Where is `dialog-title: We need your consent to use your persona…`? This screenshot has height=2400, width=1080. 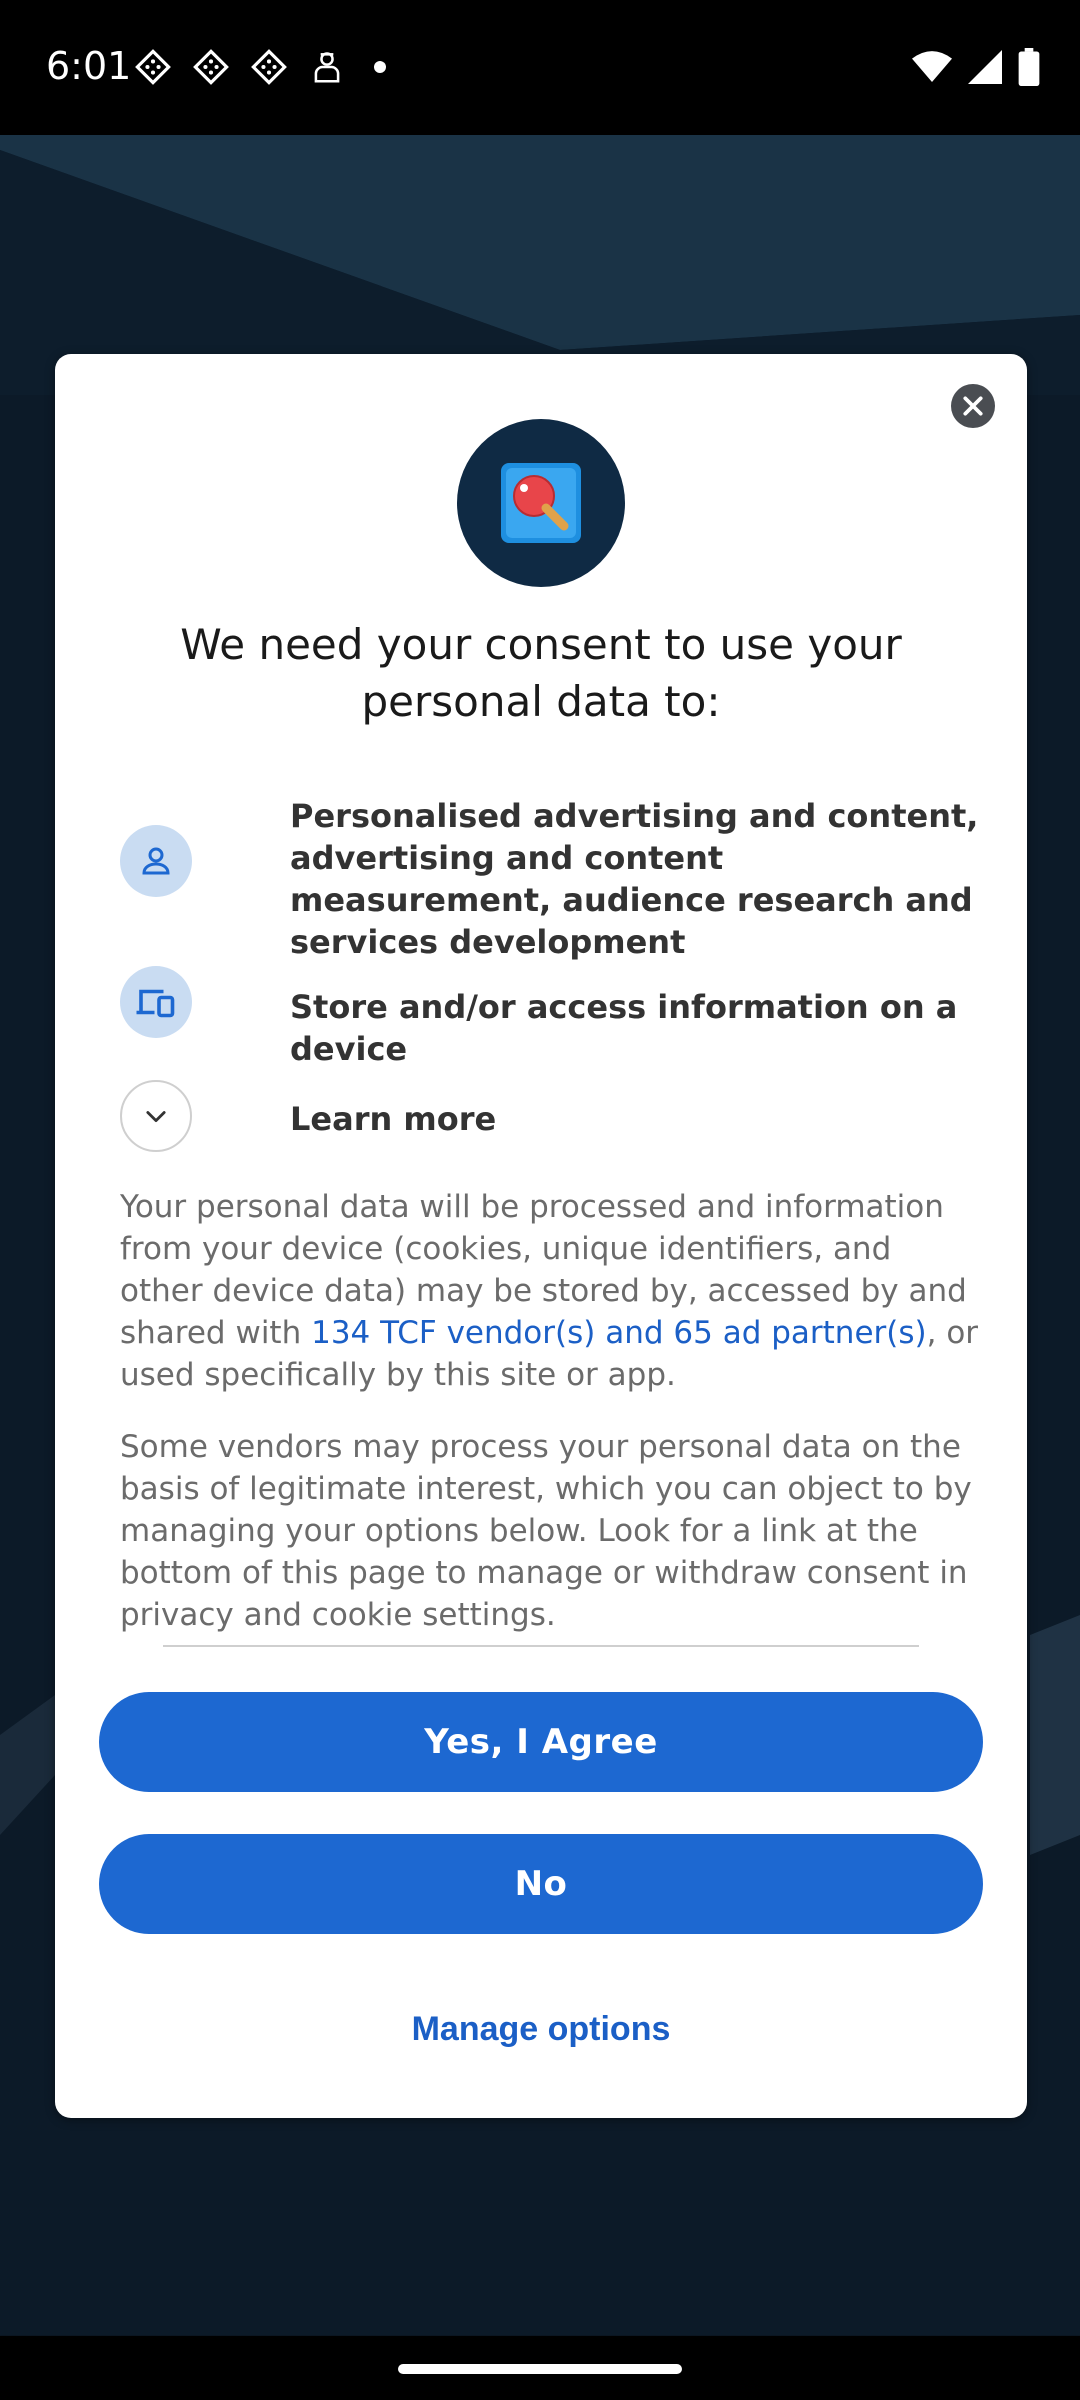
dialog-title: We need your consent to use your persona… is located at coordinates (541, 673).